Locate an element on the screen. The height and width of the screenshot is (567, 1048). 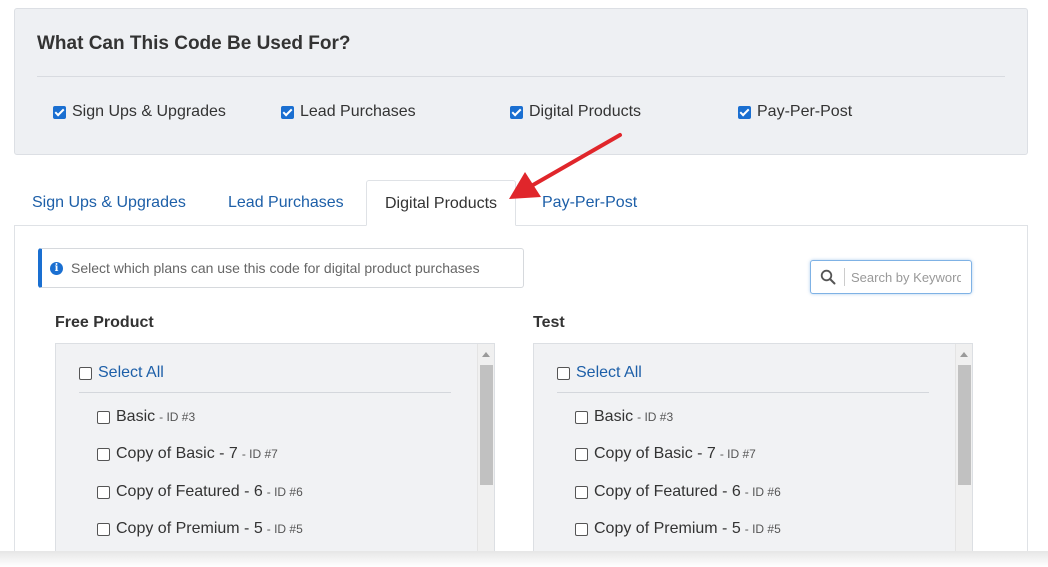
usage-option-label: Sign Ups & Upgrades is located at coordinates (149, 111).